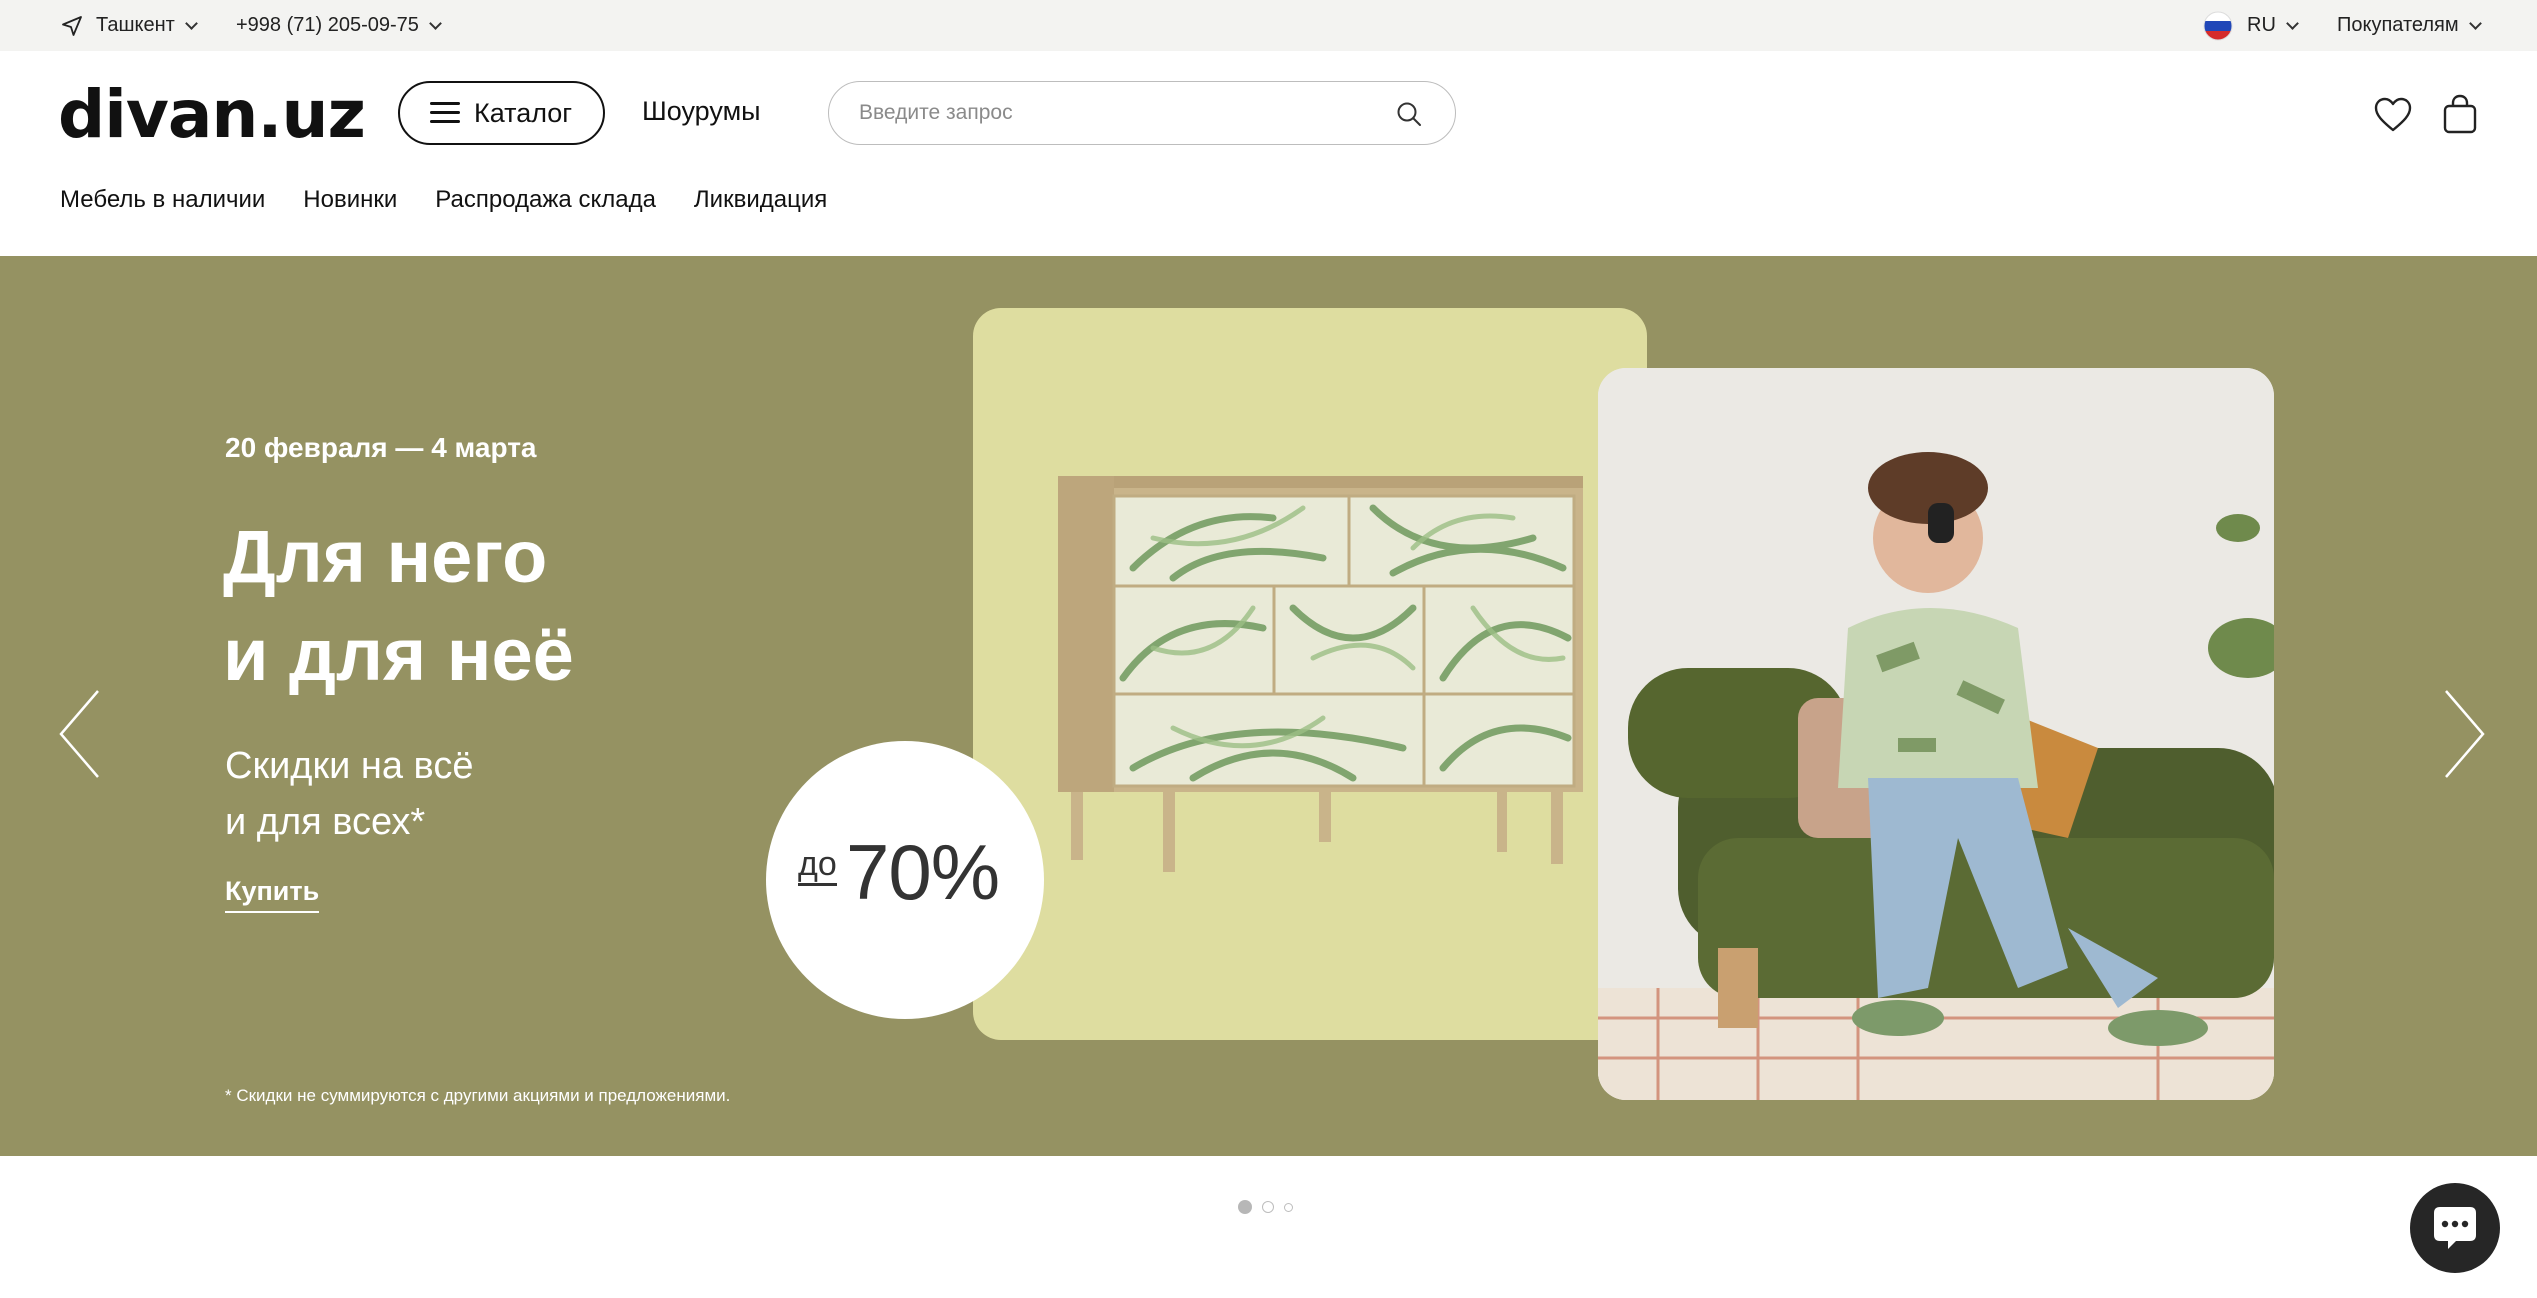 The height and width of the screenshot is (1298, 2537). What do you see at coordinates (212, 115) in the screenshot?
I see `site-logo: divan.uz` at bounding box center [212, 115].